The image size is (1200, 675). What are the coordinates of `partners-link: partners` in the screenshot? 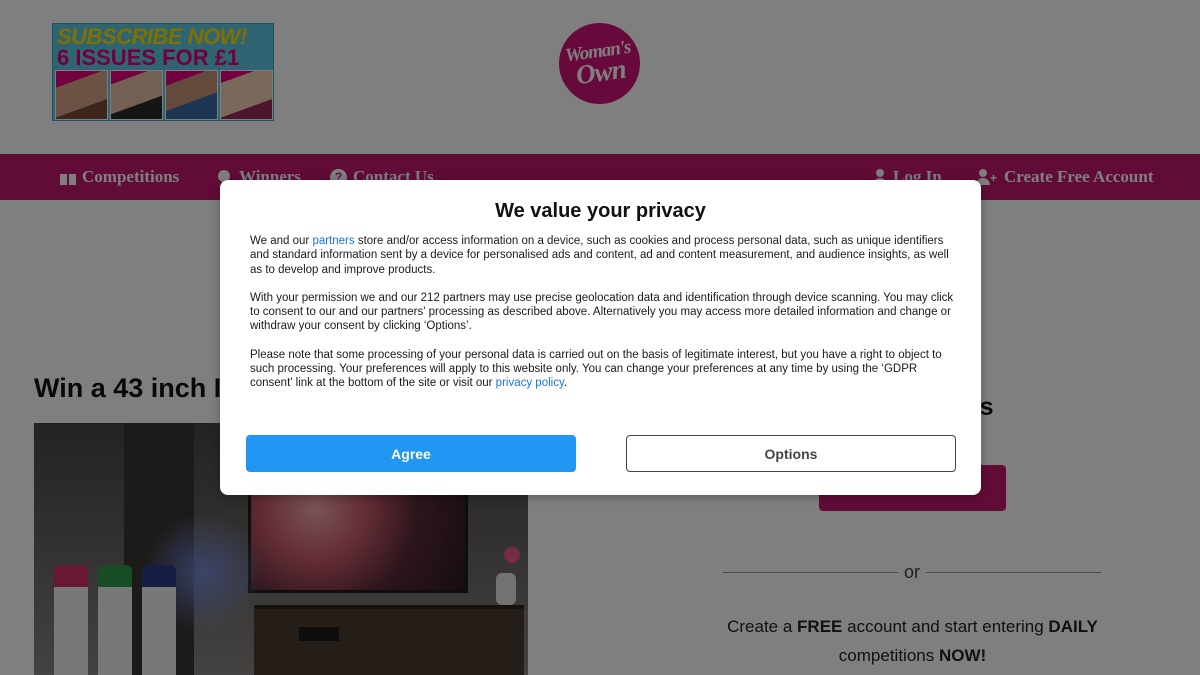 It's located at (333, 241).